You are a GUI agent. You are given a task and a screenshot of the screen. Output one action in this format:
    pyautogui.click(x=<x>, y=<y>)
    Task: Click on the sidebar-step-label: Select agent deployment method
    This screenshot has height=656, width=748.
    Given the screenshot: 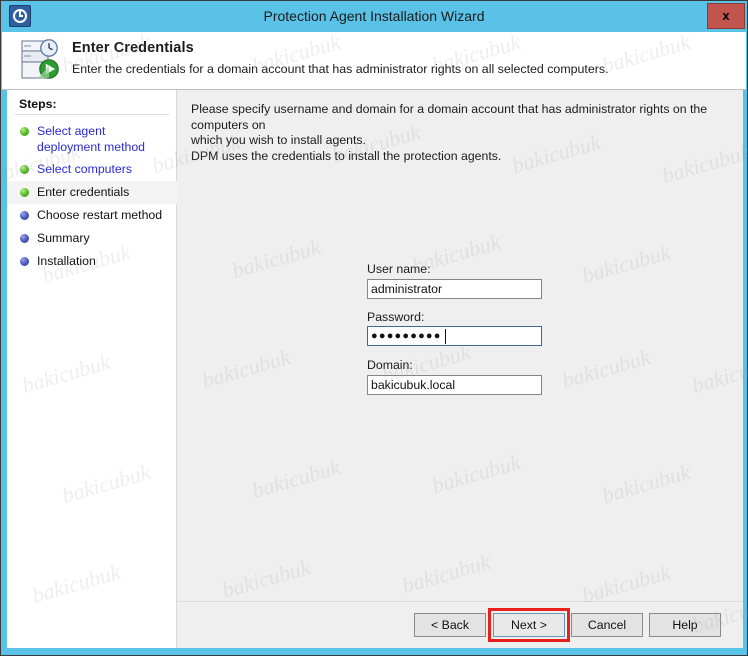 What is the action you would take?
    pyautogui.click(x=91, y=139)
    